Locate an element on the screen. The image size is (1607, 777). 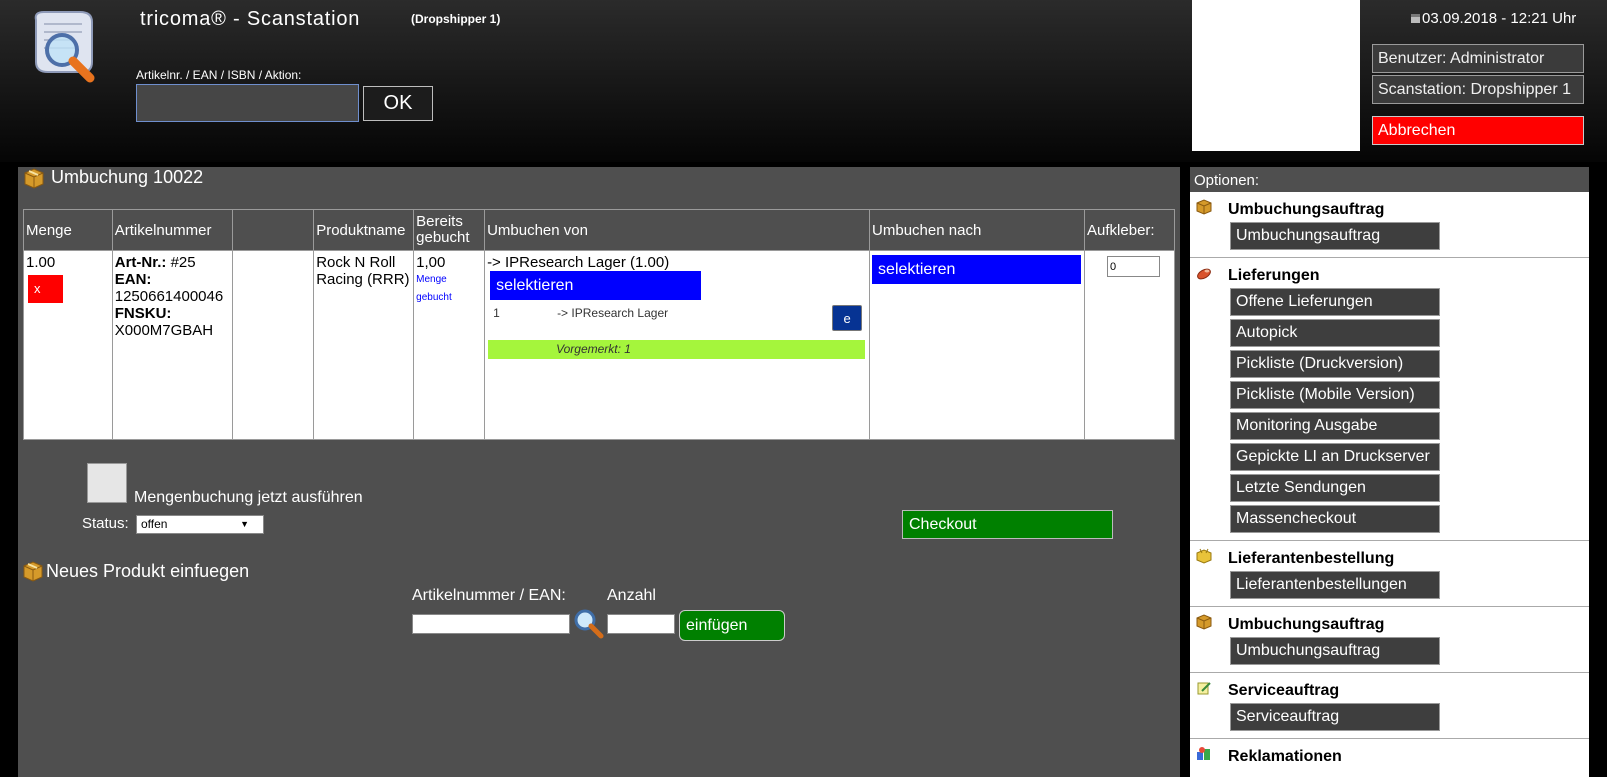
qty-input-label: Anzahl is located at coordinates (631, 595).